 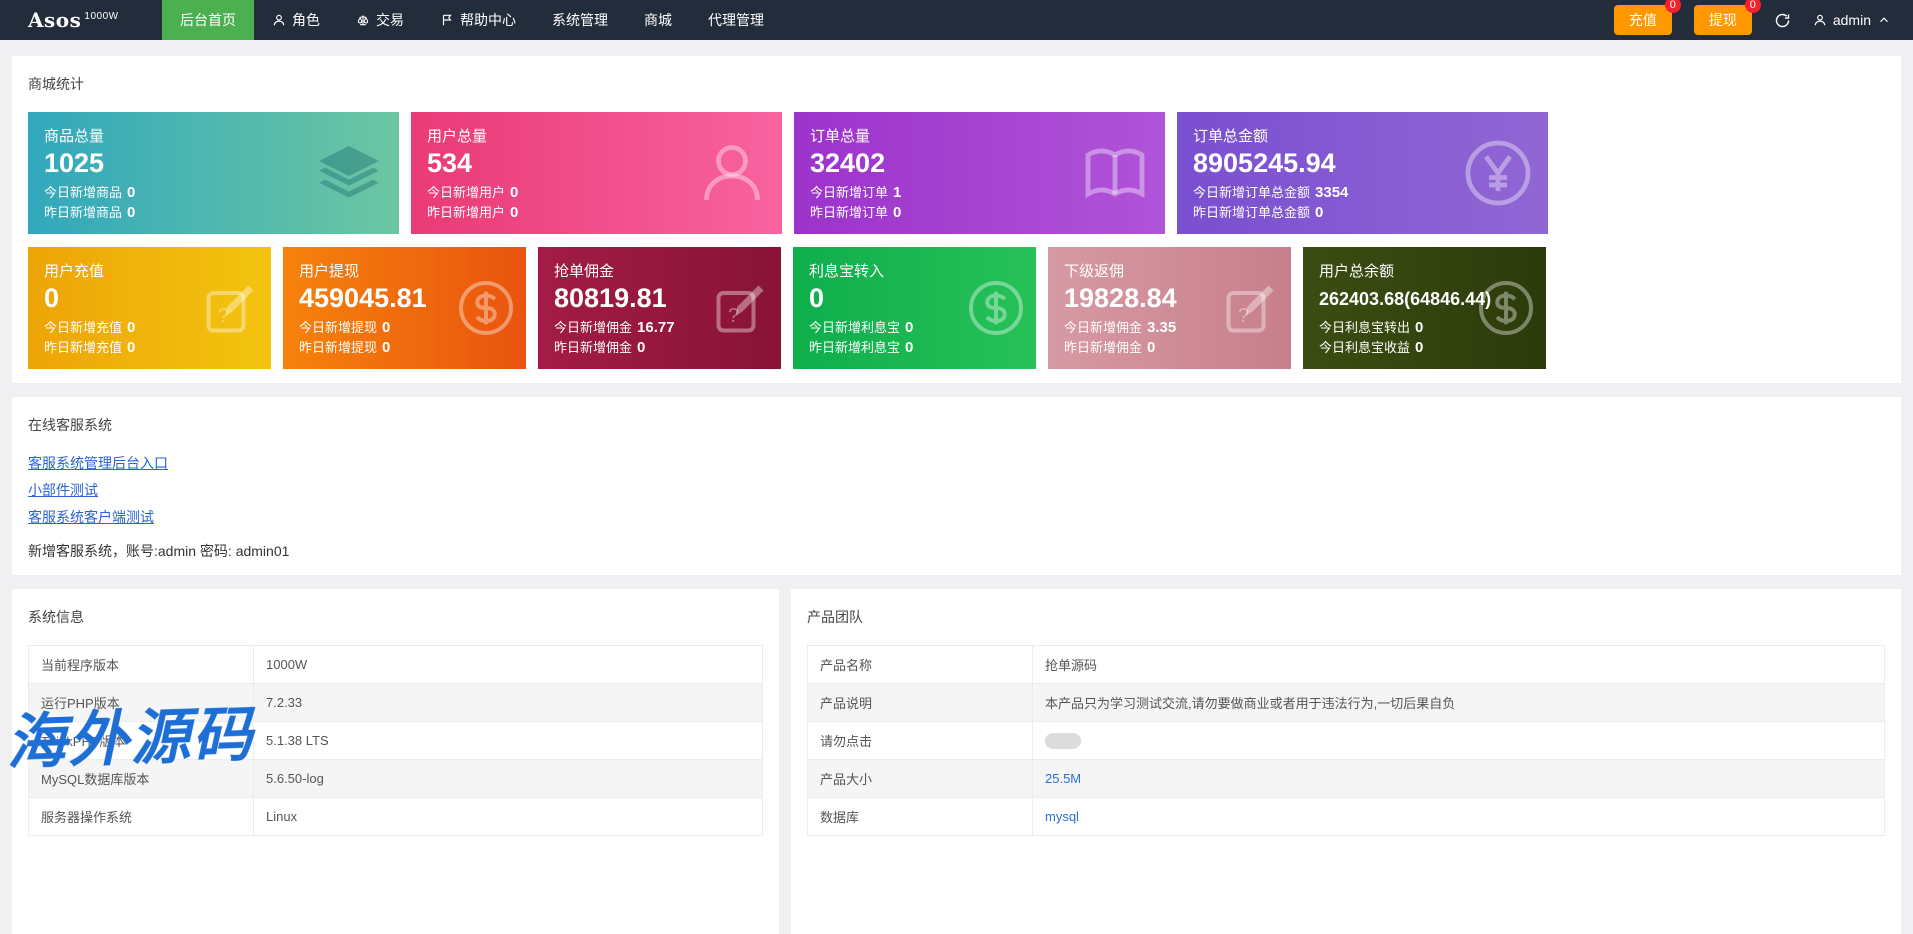 I want to click on row-value: 7.2.33, so click(x=508, y=702).